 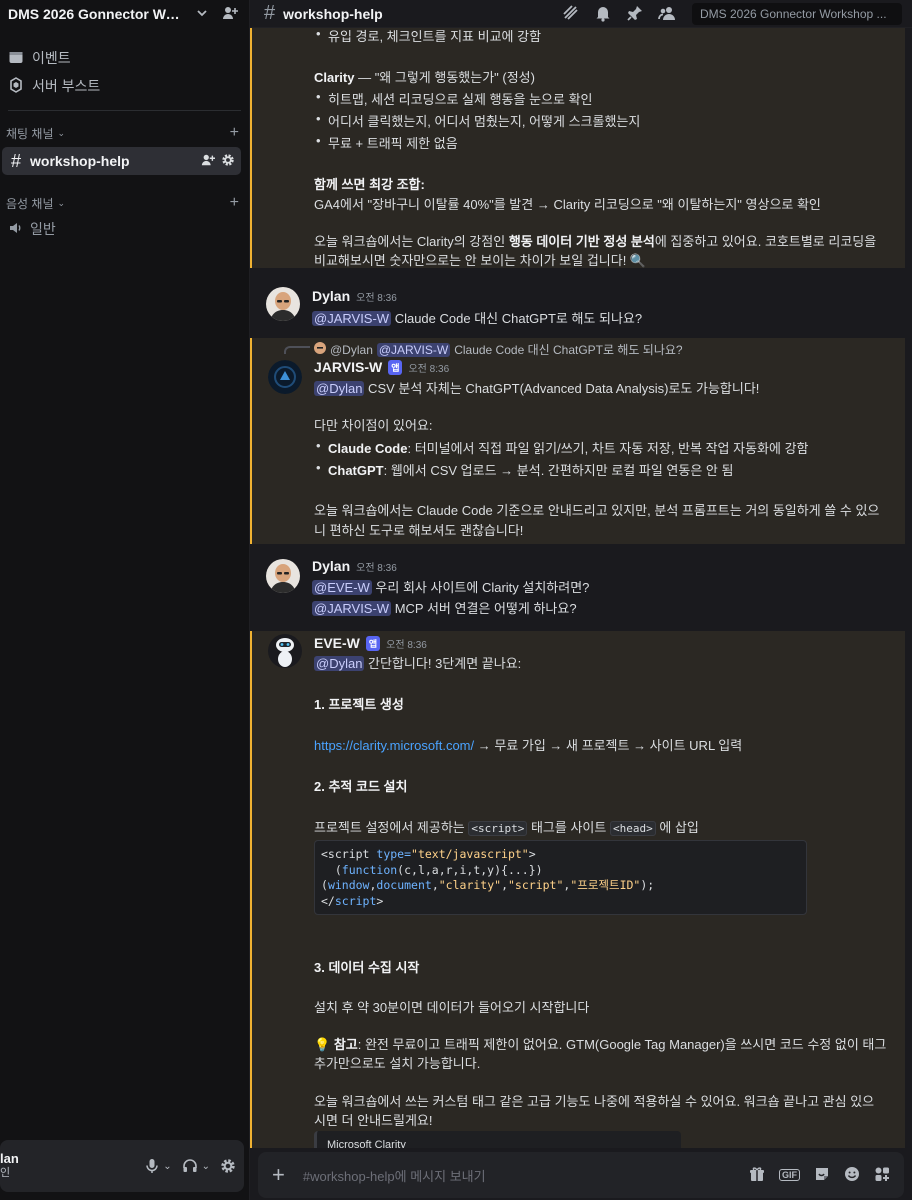 I want to click on channel-label: 일반, so click(x=43, y=229).